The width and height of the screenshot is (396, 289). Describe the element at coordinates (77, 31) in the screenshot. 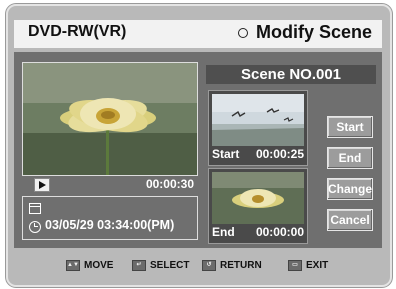

I see `mode-title: DVD-RW(VR)` at that location.